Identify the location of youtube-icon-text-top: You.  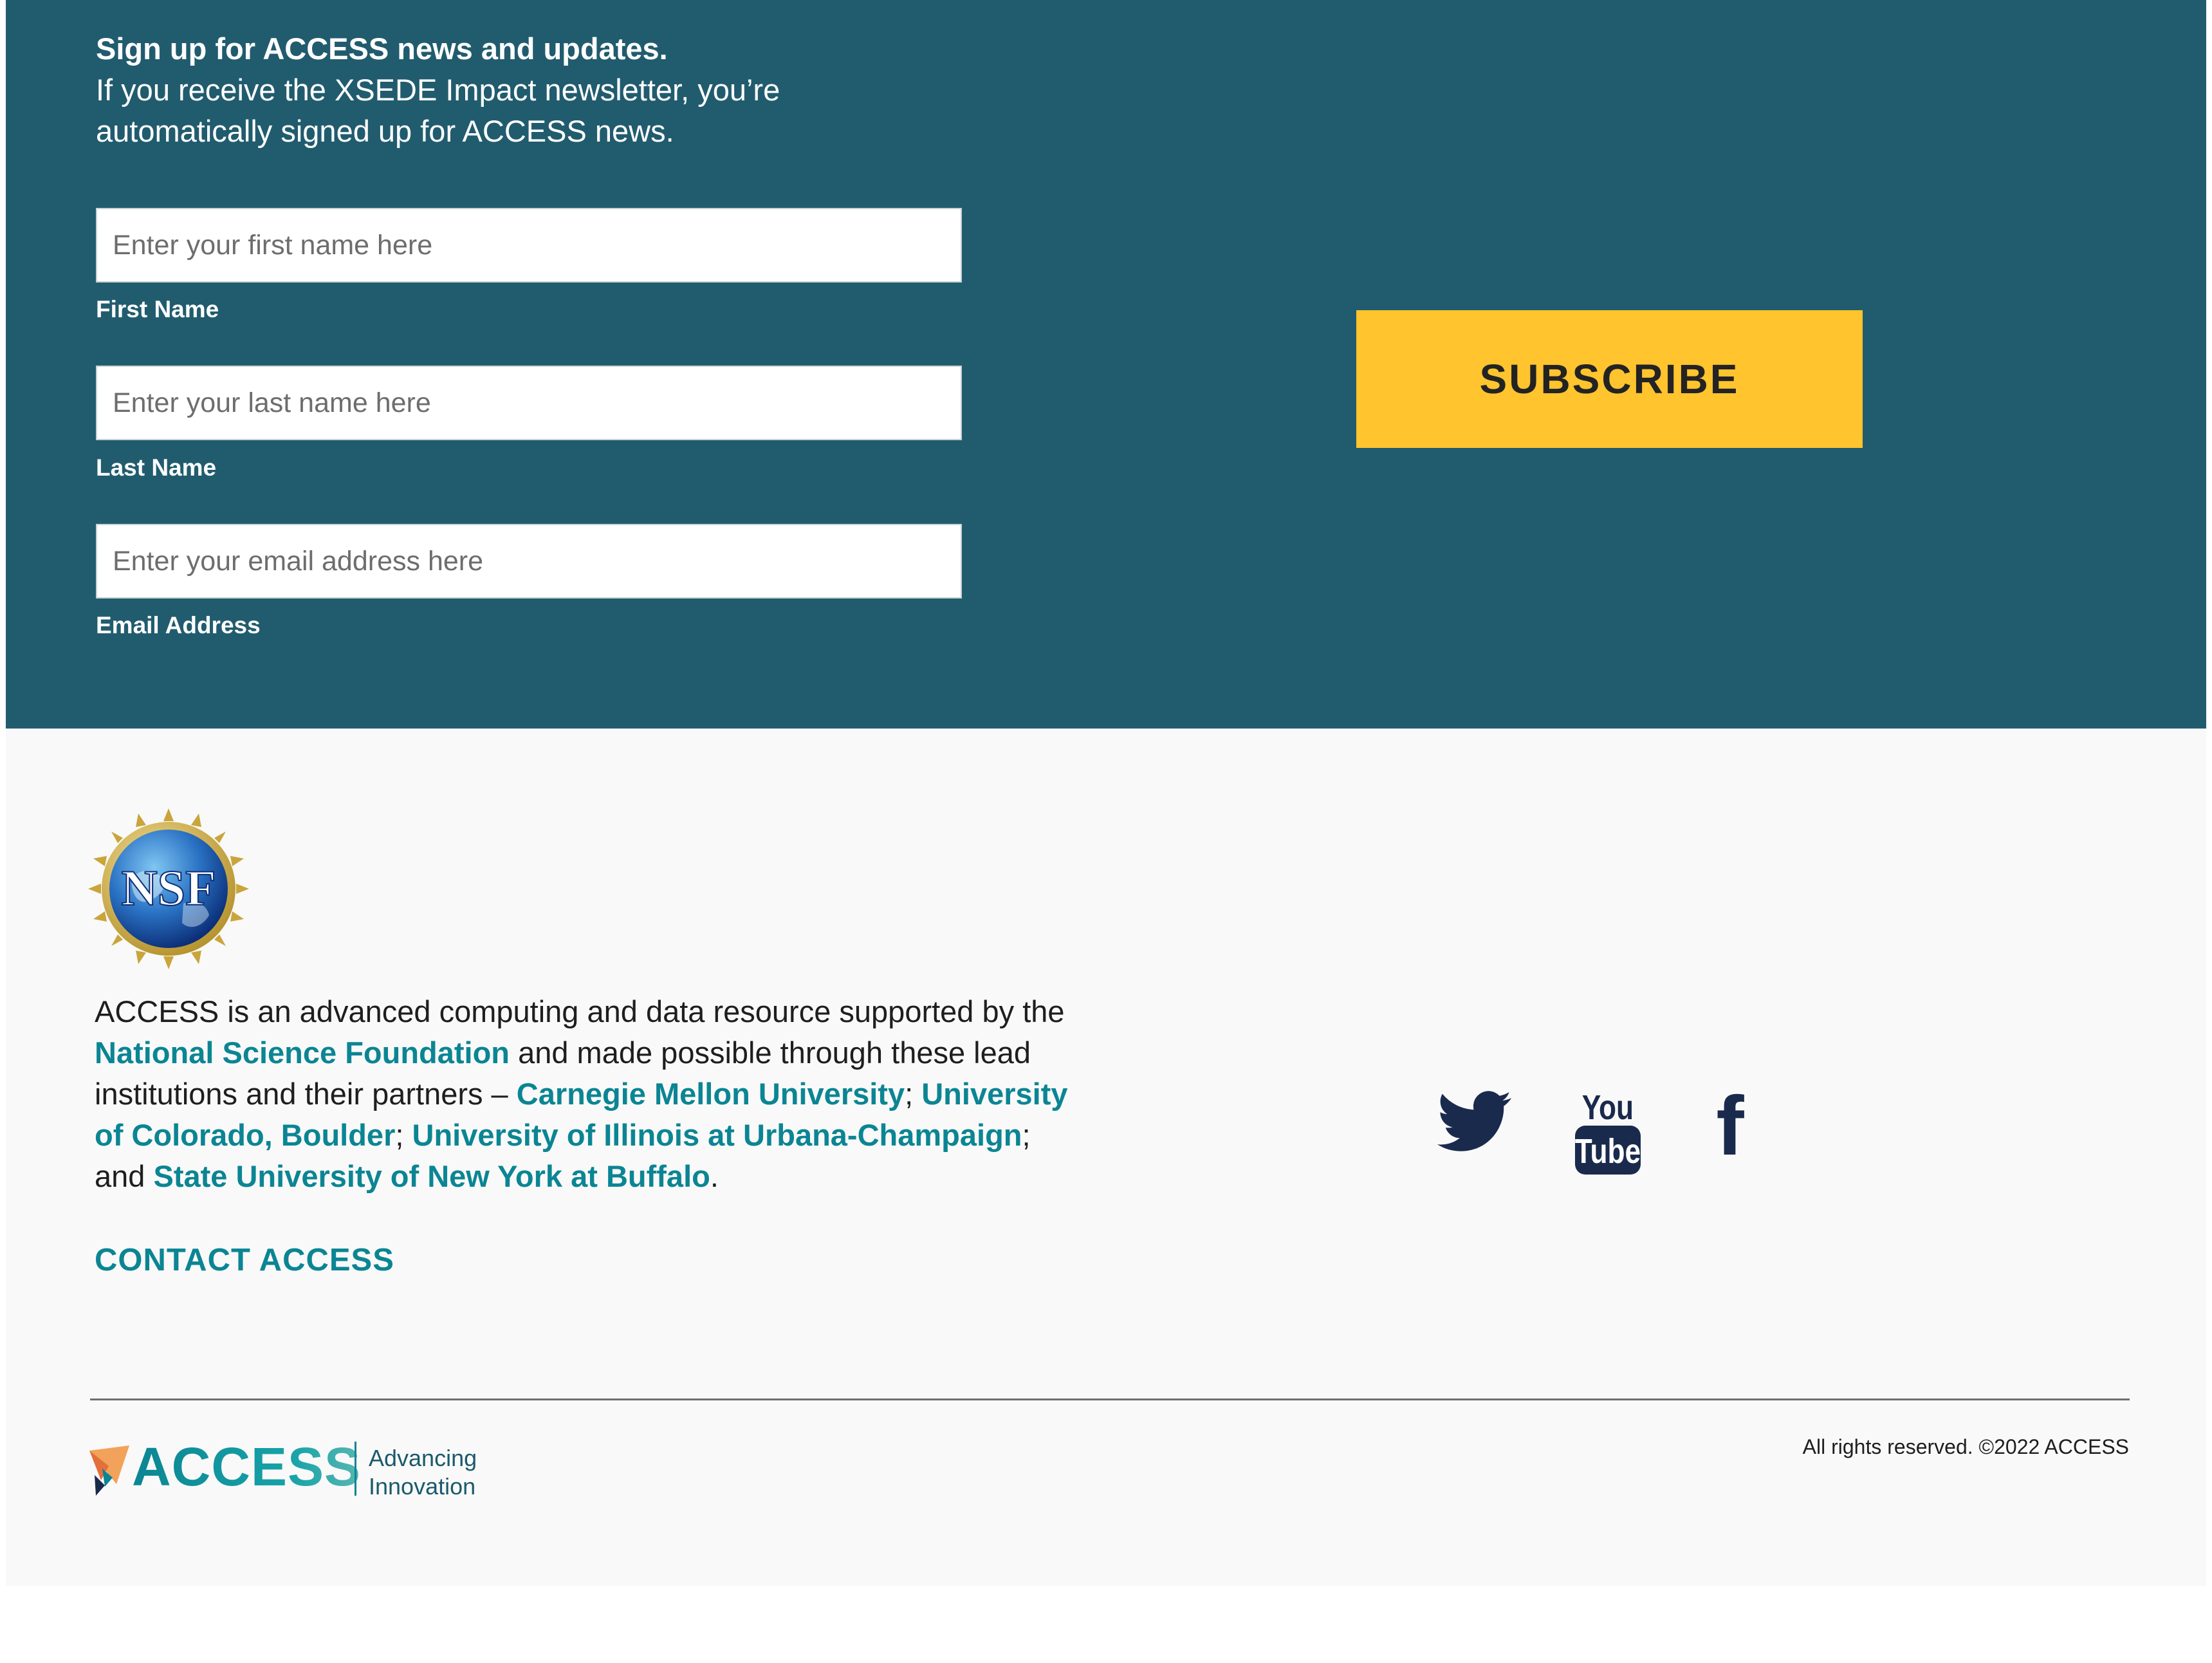
(1608, 1107).